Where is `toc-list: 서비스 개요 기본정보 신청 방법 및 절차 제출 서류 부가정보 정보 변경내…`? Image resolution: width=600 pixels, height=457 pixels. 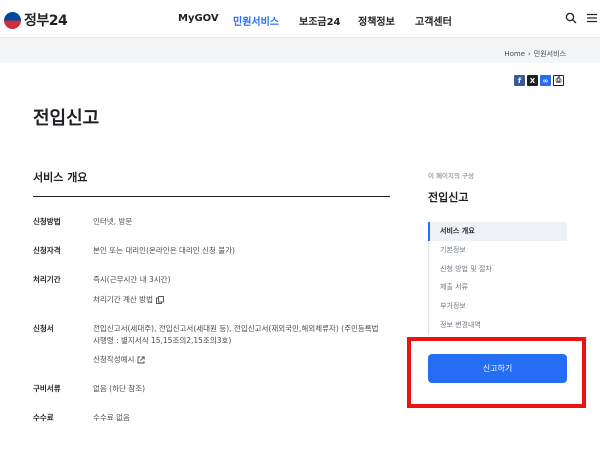 toc-list: 서비스 개요 기본정보 신청 방법 및 절차 제출 서류 부가정보 정보 변경내… is located at coordinates (497, 278).